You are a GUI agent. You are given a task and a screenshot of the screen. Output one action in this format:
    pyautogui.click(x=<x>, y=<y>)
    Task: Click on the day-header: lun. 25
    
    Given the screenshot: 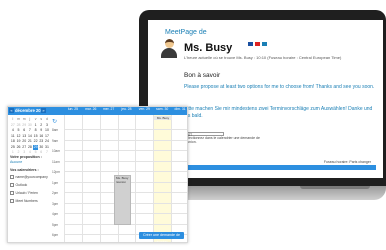 What is the action you would take?
    pyautogui.click(x=73, y=112)
    